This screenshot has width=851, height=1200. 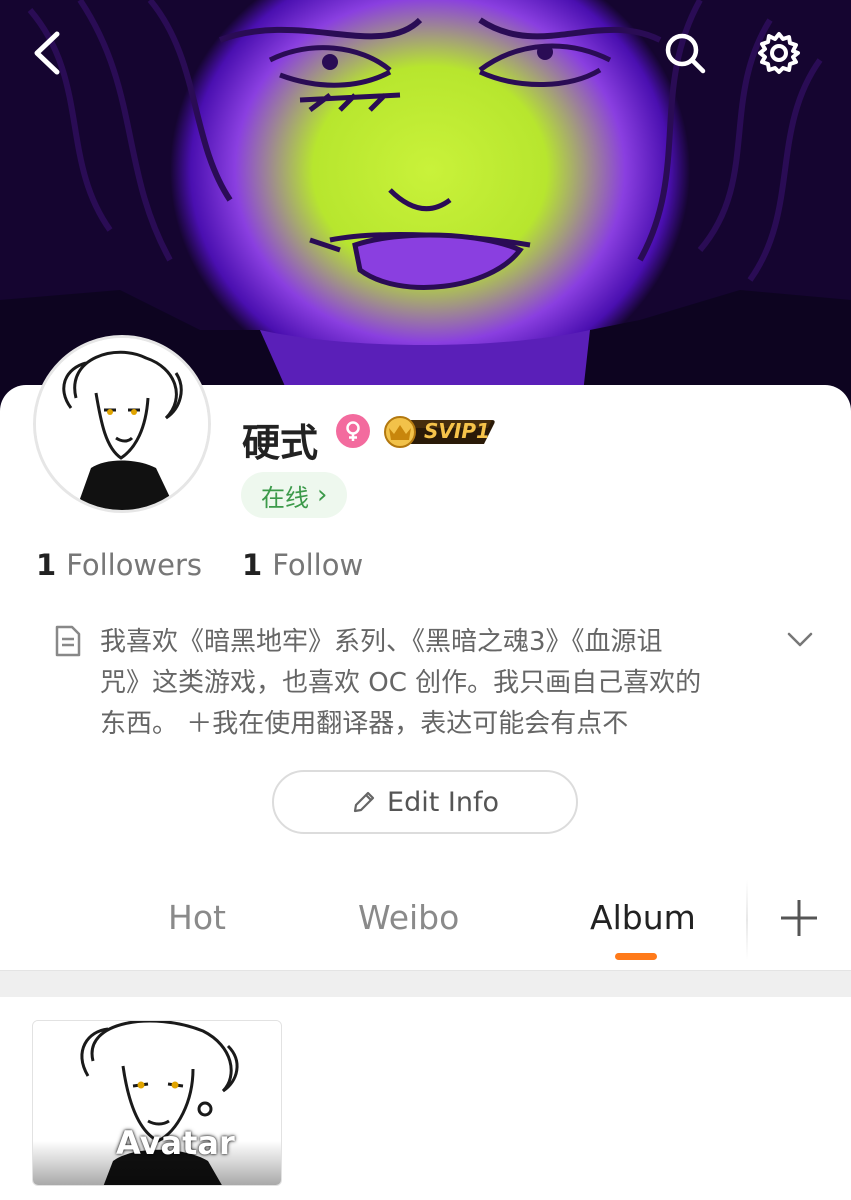 What do you see at coordinates (252, 565) in the screenshot?
I see `follow-count: 1` at bounding box center [252, 565].